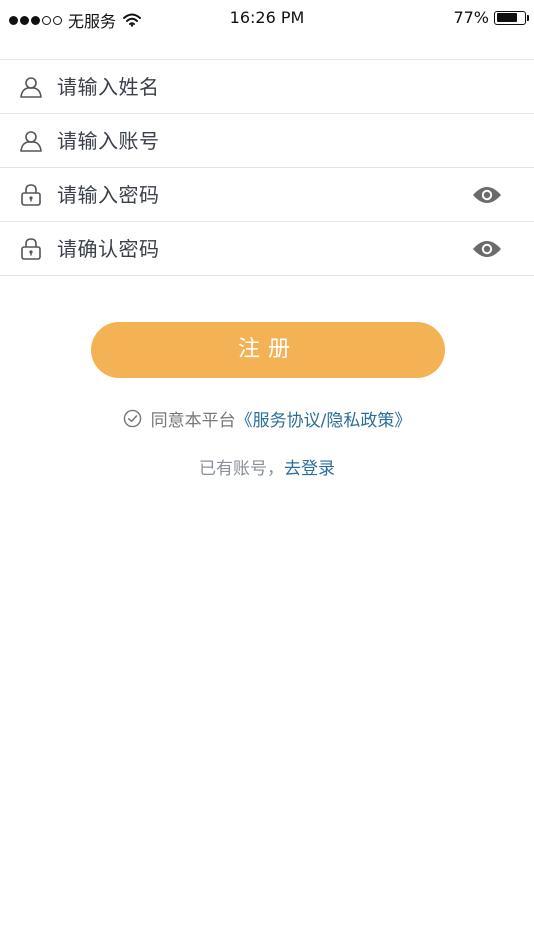  What do you see at coordinates (309, 469) in the screenshot?
I see `login-link: 去登录` at bounding box center [309, 469].